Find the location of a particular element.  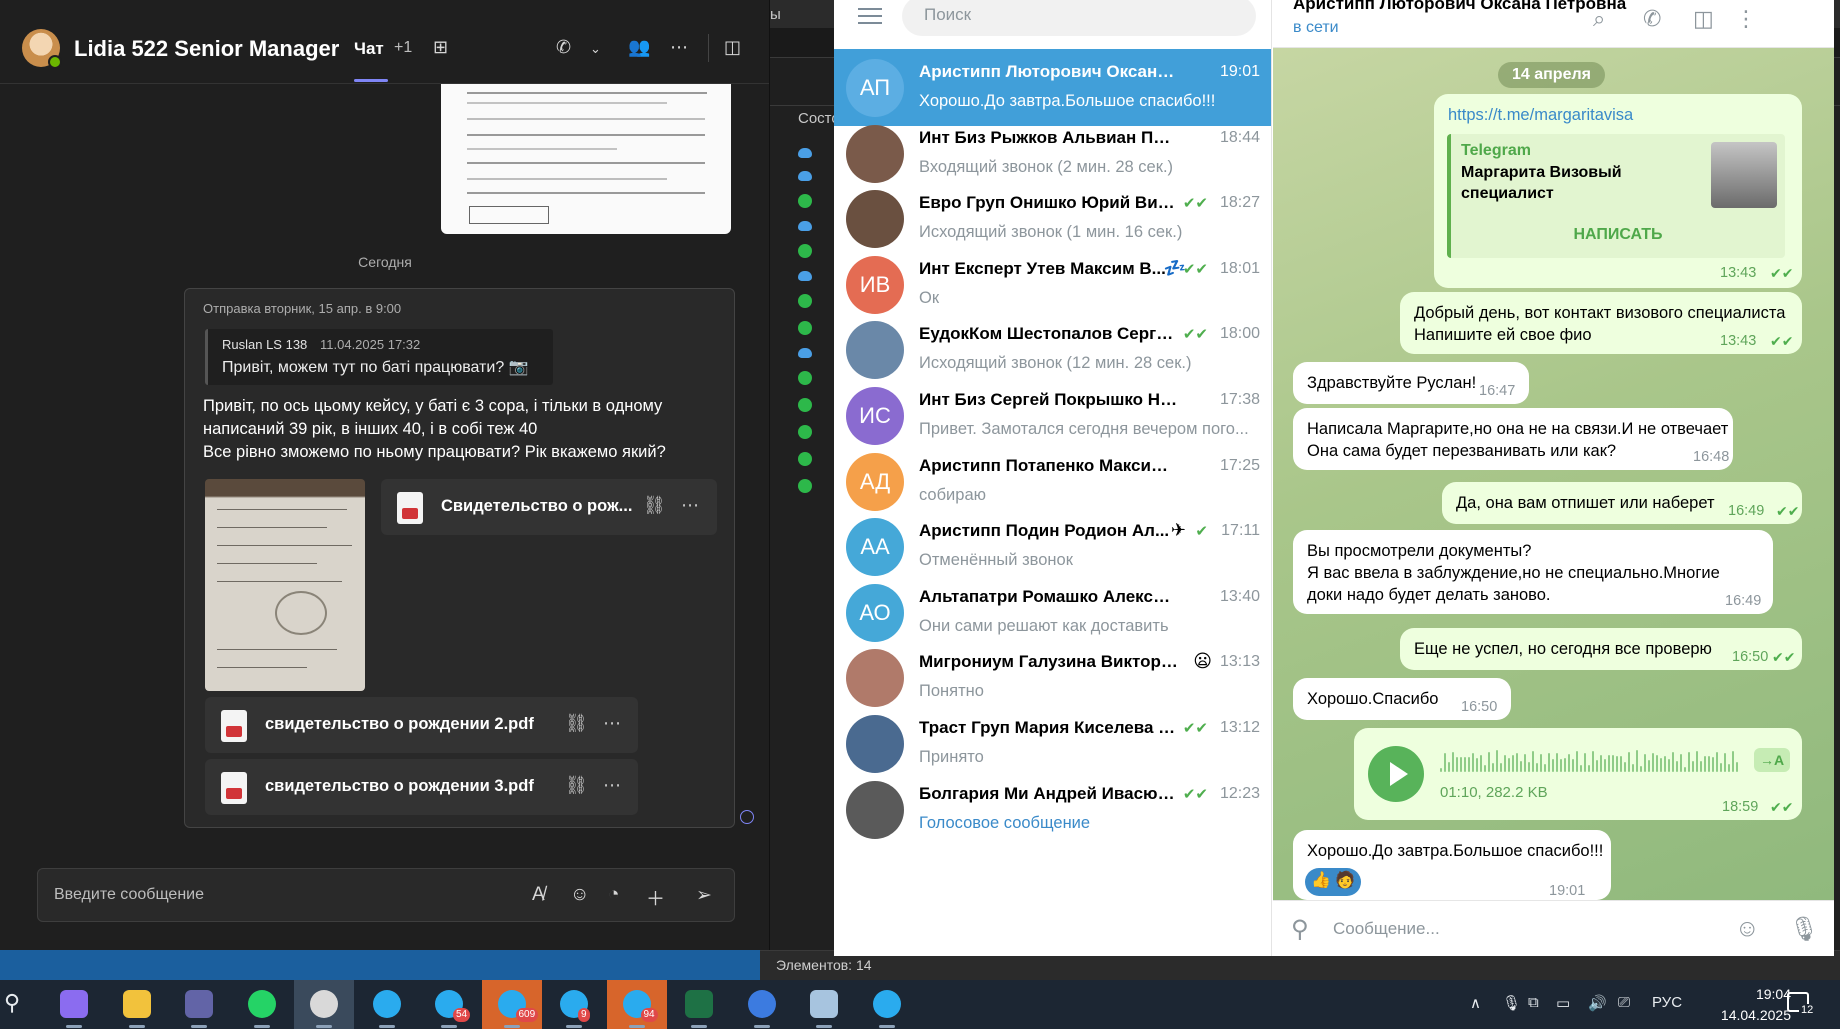

taskbar-app-teams is located at coordinates (199, 1004).